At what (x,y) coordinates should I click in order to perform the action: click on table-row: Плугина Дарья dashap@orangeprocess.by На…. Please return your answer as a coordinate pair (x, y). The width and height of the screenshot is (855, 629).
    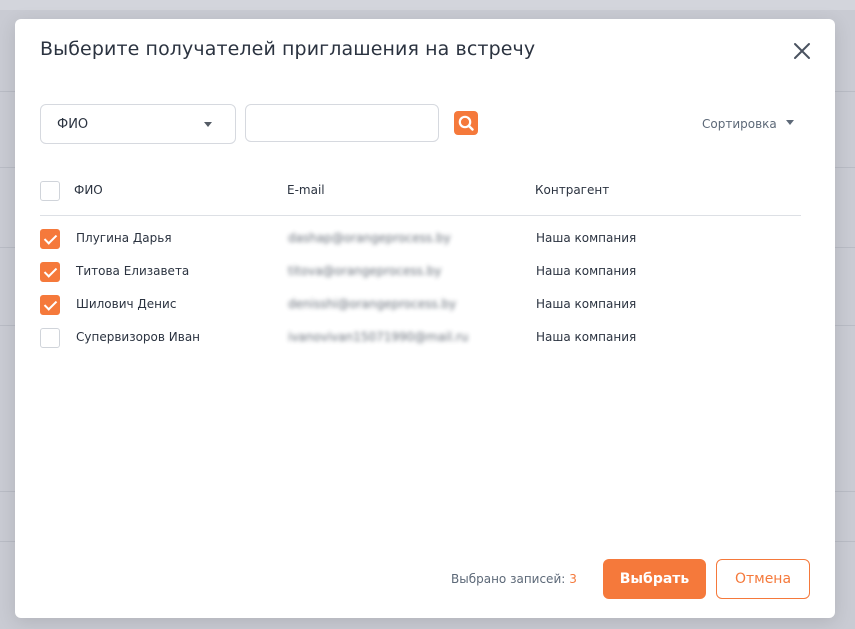
    Looking at the image, I should click on (420, 240).